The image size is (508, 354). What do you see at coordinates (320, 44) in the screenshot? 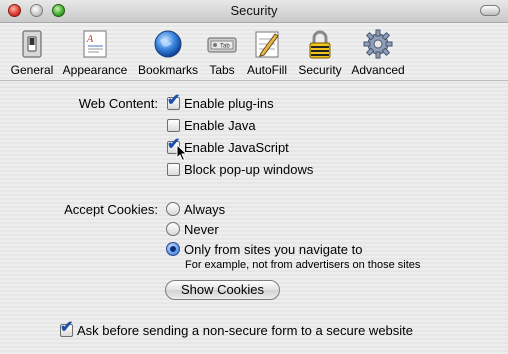
I see `padlock-icon` at bounding box center [320, 44].